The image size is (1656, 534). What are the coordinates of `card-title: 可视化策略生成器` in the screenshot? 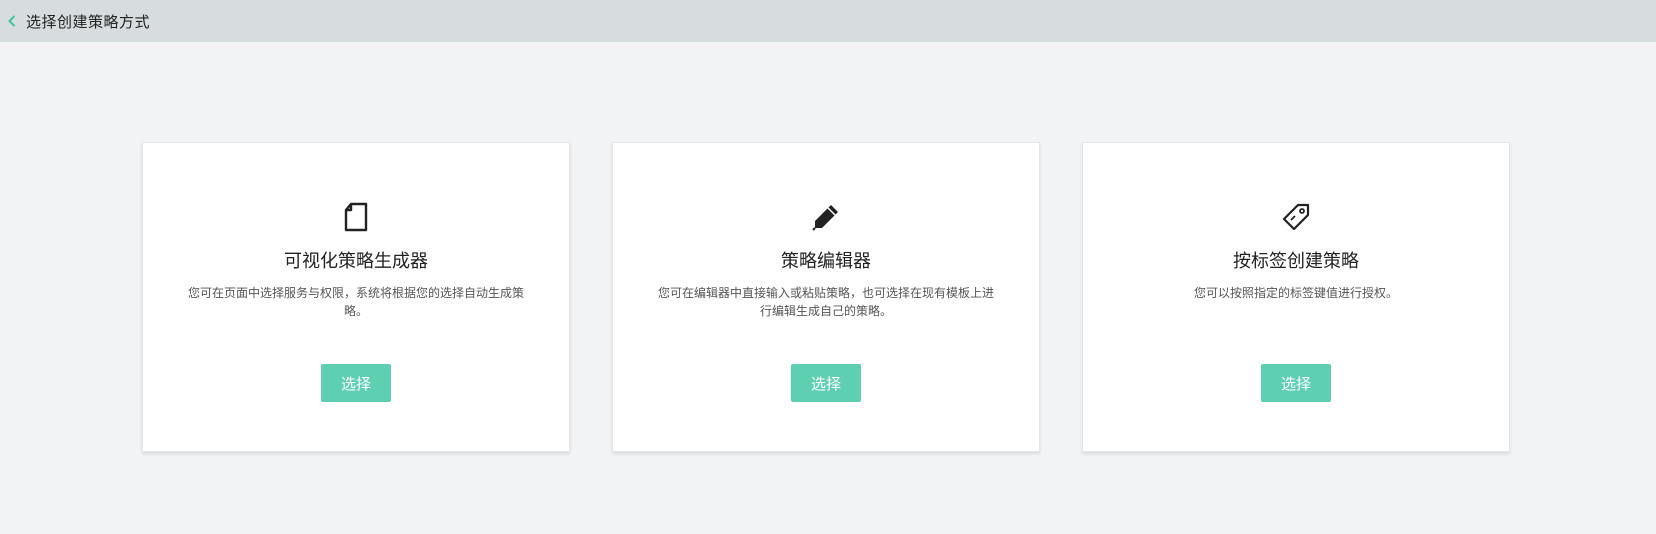 It's located at (356, 261).